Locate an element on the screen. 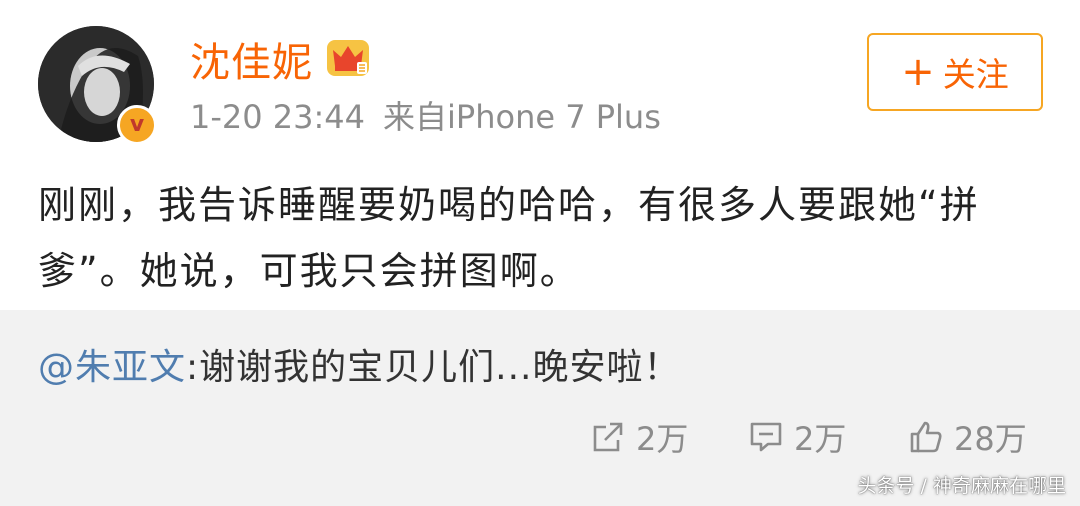 Image resolution: width=1080 pixels, height=506 pixels. post-source: 来自iPhone 7 Plus is located at coordinates (522, 117).